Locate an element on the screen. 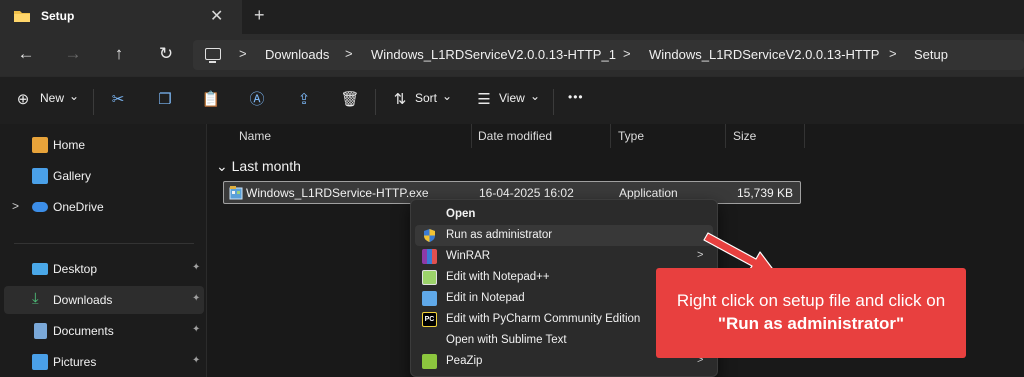 The height and width of the screenshot is (377, 1024). column-header-date: Date modified is located at coordinates (515, 136).